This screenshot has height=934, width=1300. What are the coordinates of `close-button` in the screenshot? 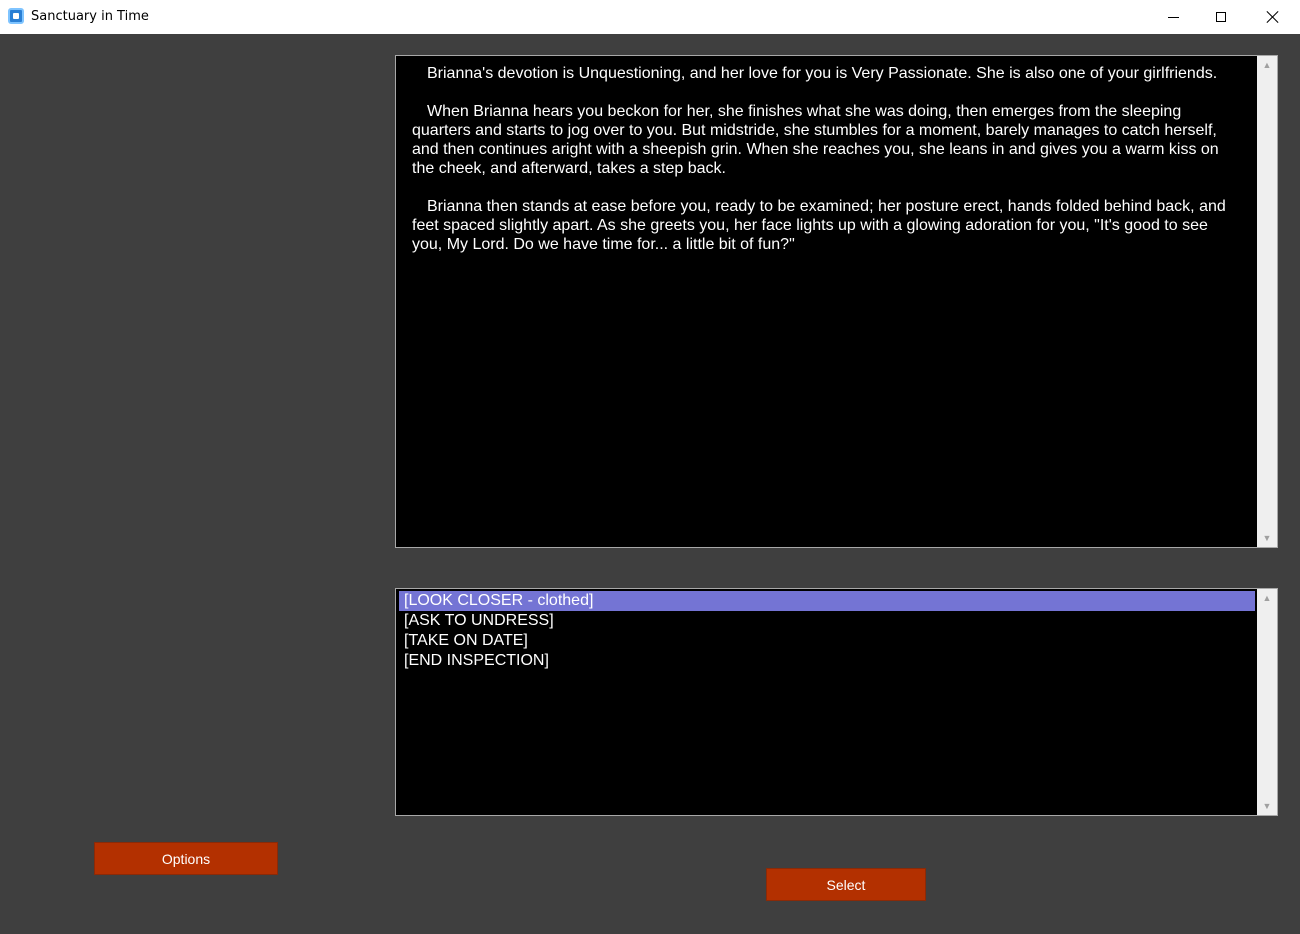 It's located at (1273, 17).